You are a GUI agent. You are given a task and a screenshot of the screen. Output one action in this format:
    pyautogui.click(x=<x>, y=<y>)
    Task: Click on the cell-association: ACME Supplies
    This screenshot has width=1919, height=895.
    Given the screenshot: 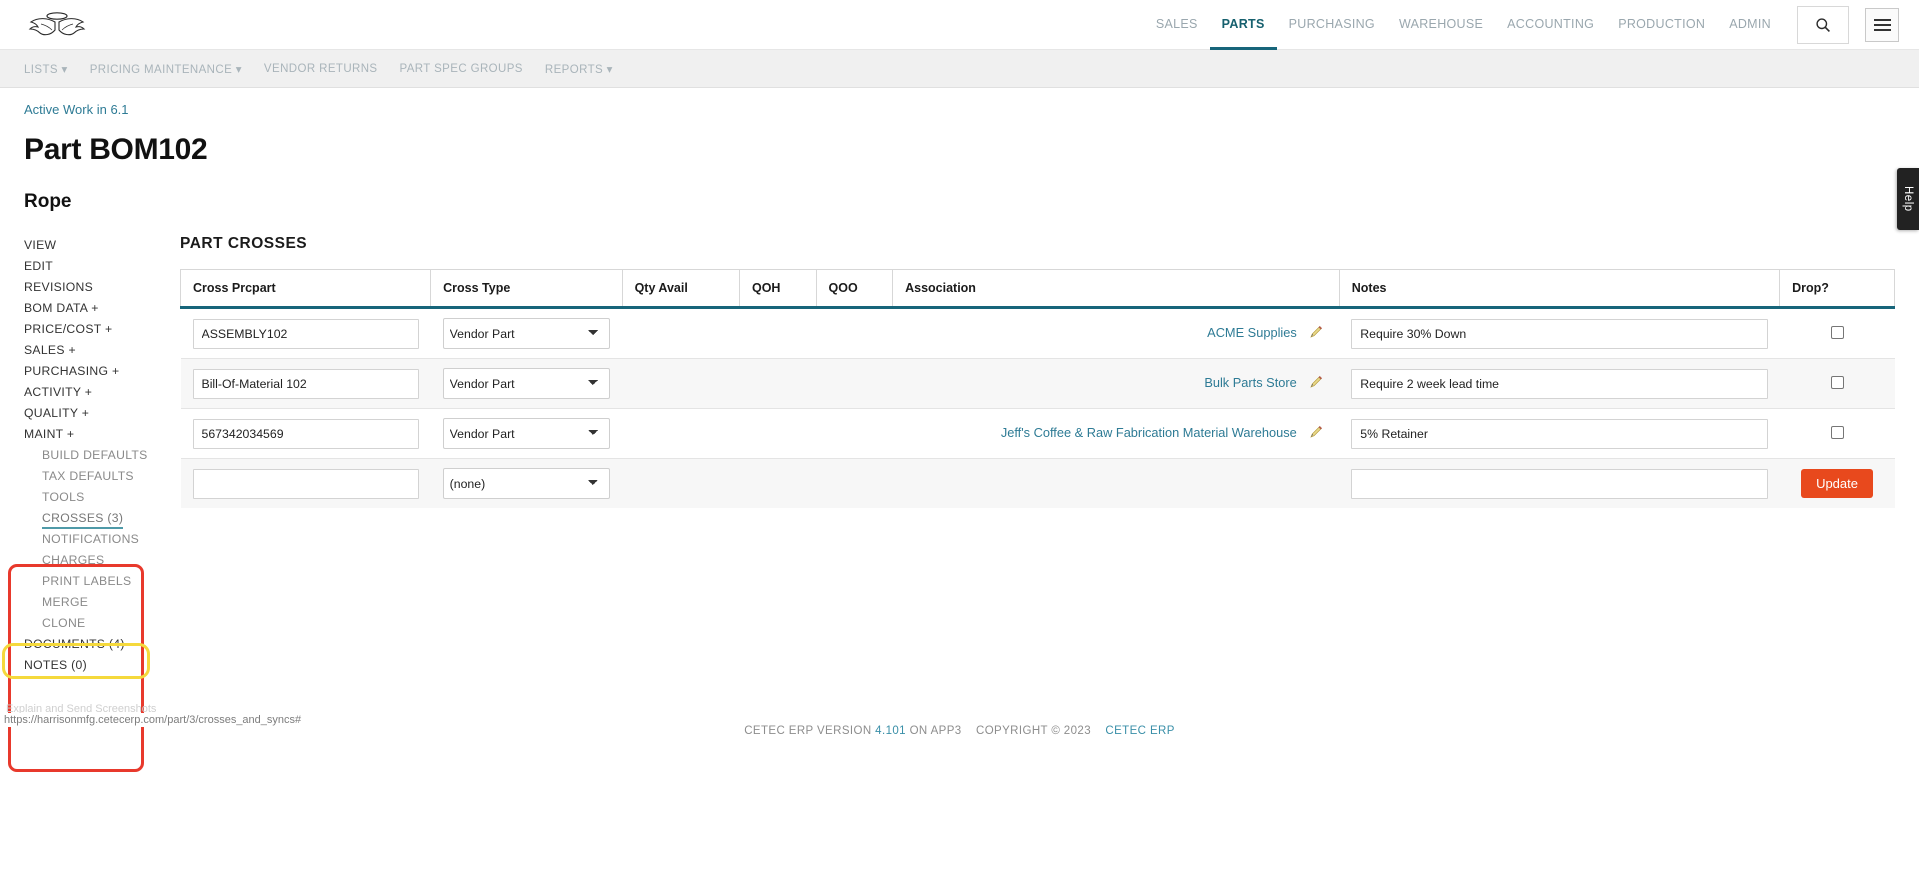 What is the action you would take?
    pyautogui.click(x=1116, y=333)
    